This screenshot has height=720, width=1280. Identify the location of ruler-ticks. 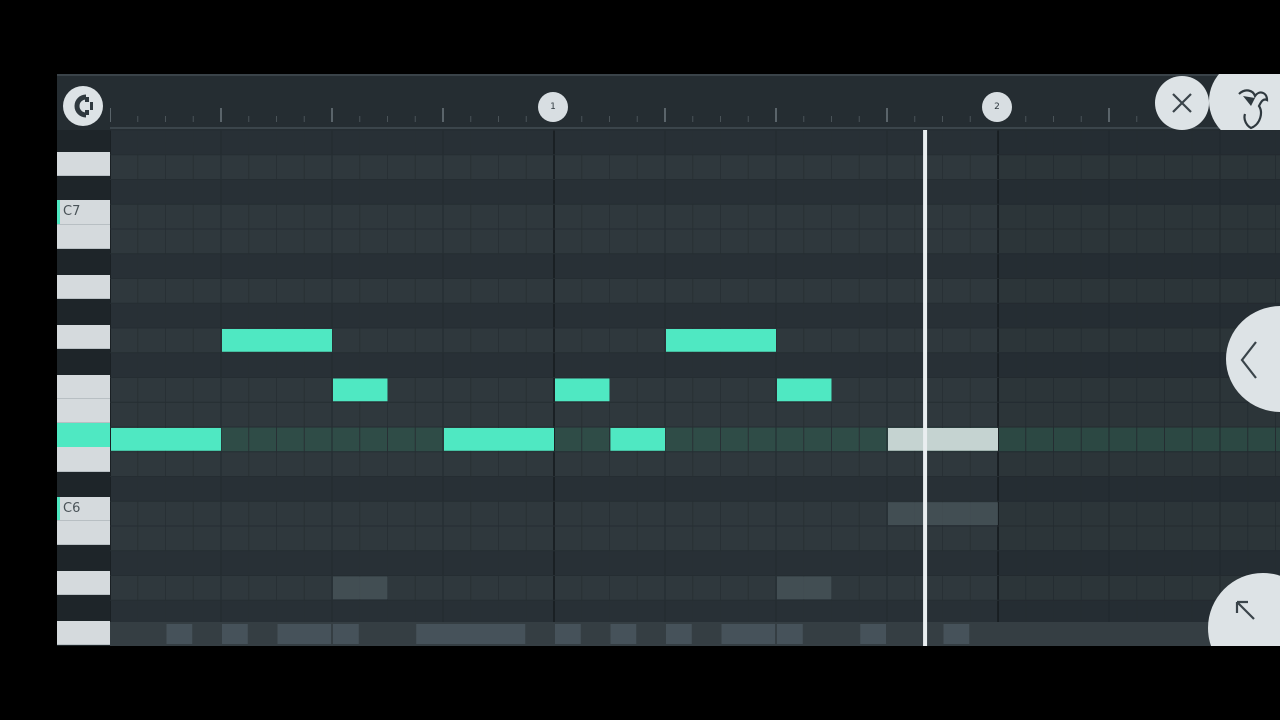
(694, 104).